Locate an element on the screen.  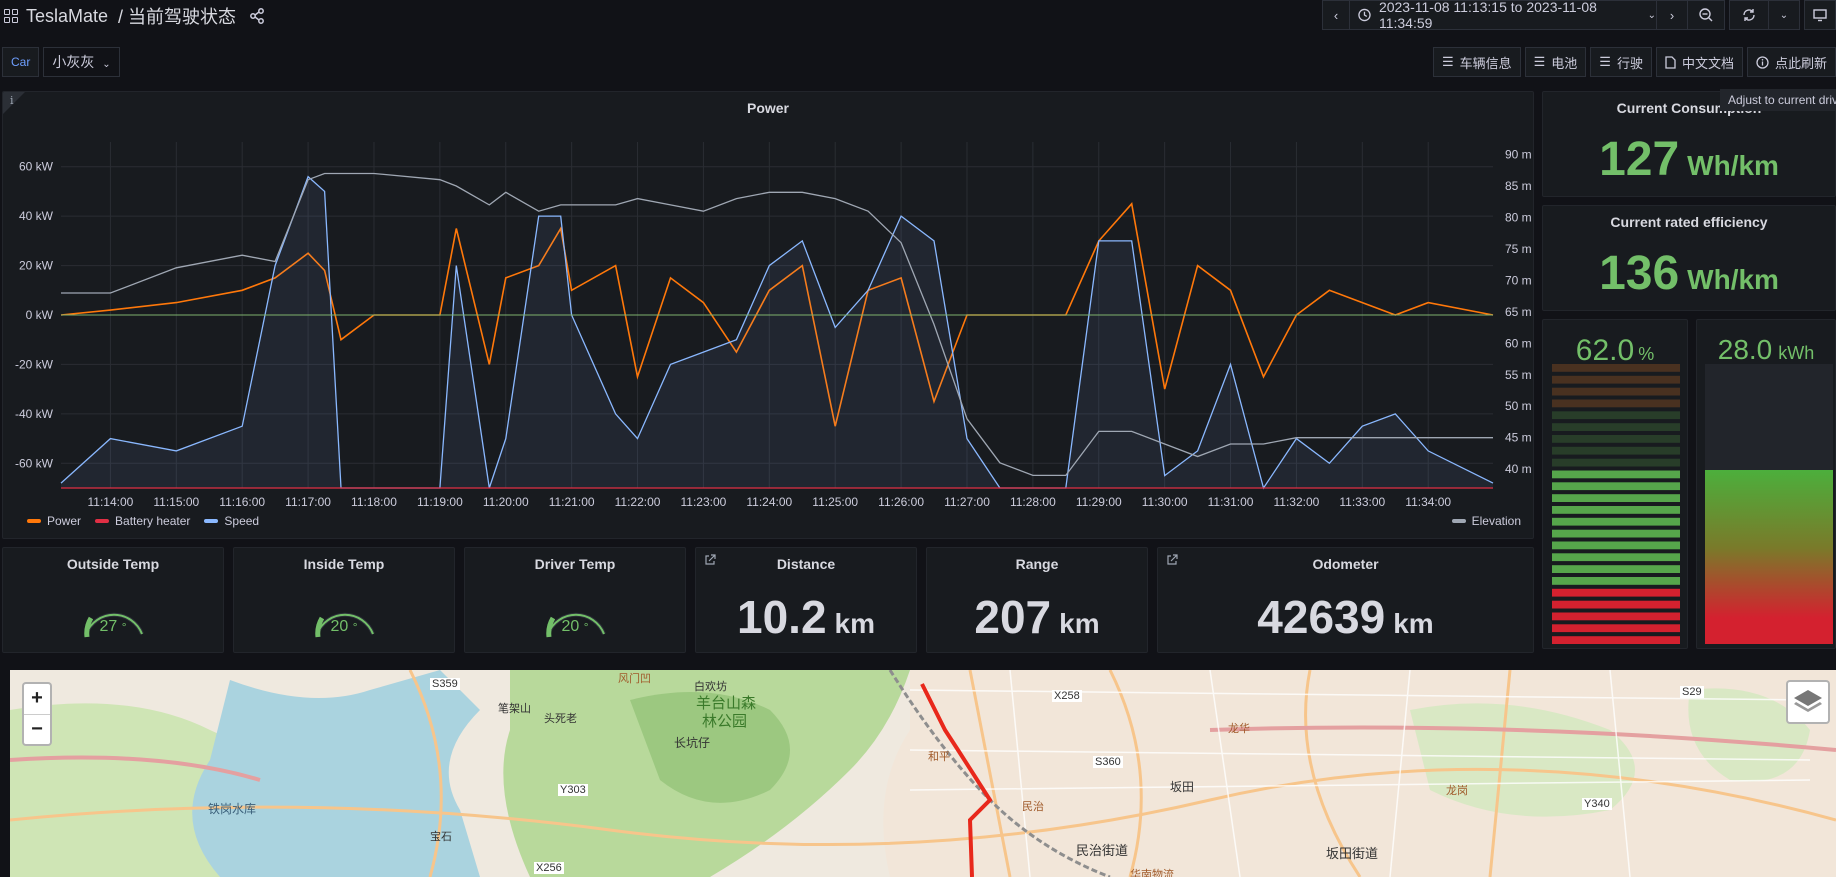
legend-item-speed: Speed is located at coordinates (231, 521).